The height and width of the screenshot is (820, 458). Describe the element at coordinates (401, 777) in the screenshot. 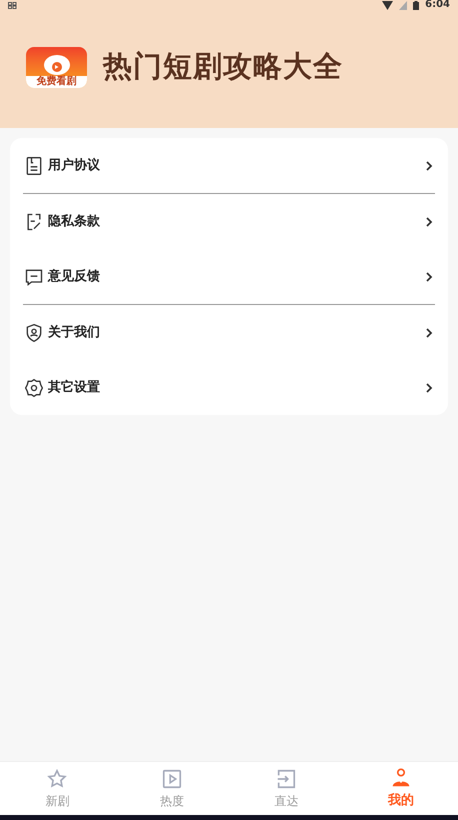

I see `user-icon` at that location.